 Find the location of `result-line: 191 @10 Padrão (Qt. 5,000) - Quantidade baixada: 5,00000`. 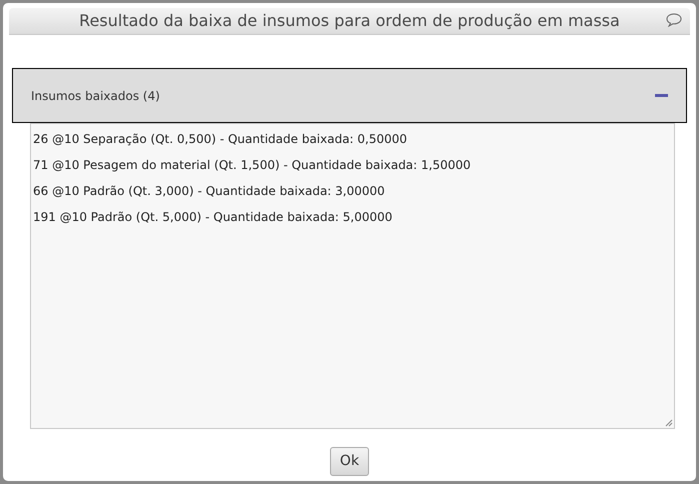

result-line: 191 @10 Padrão (Qt. 5,000) - Quantidade baixada: 5,00000 is located at coordinates (213, 217).